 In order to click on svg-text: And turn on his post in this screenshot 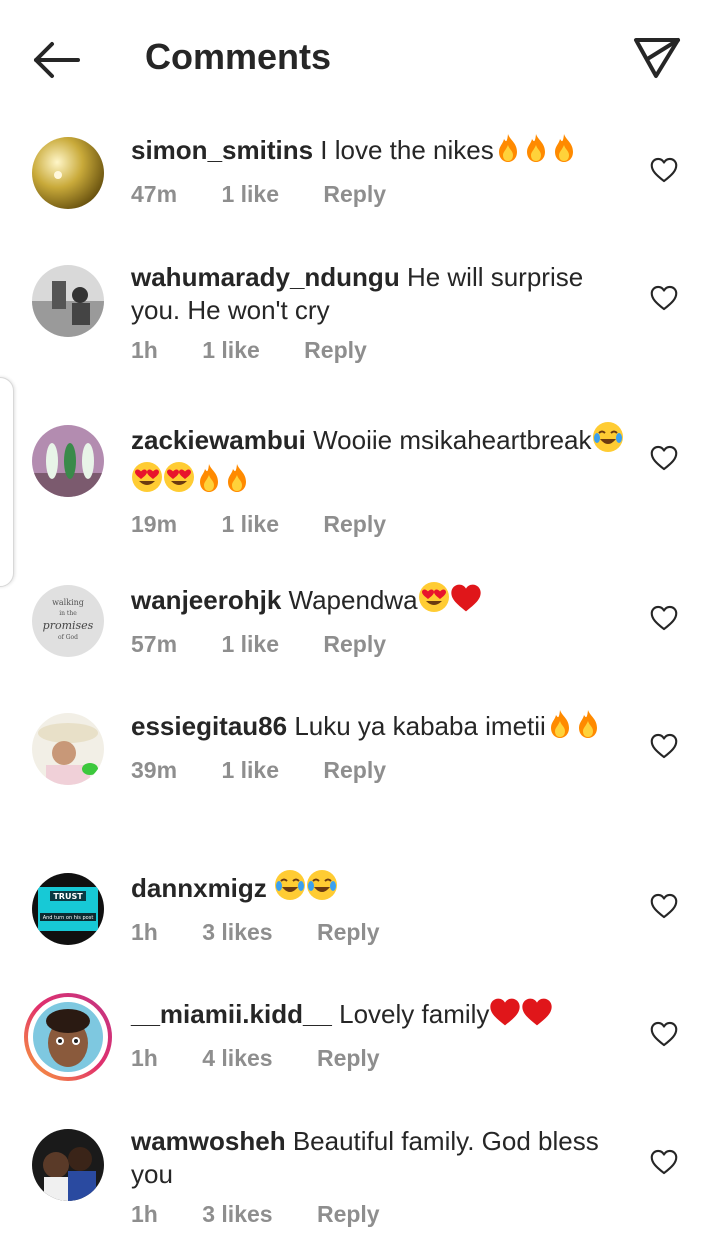, I will do `click(68, 918)`.